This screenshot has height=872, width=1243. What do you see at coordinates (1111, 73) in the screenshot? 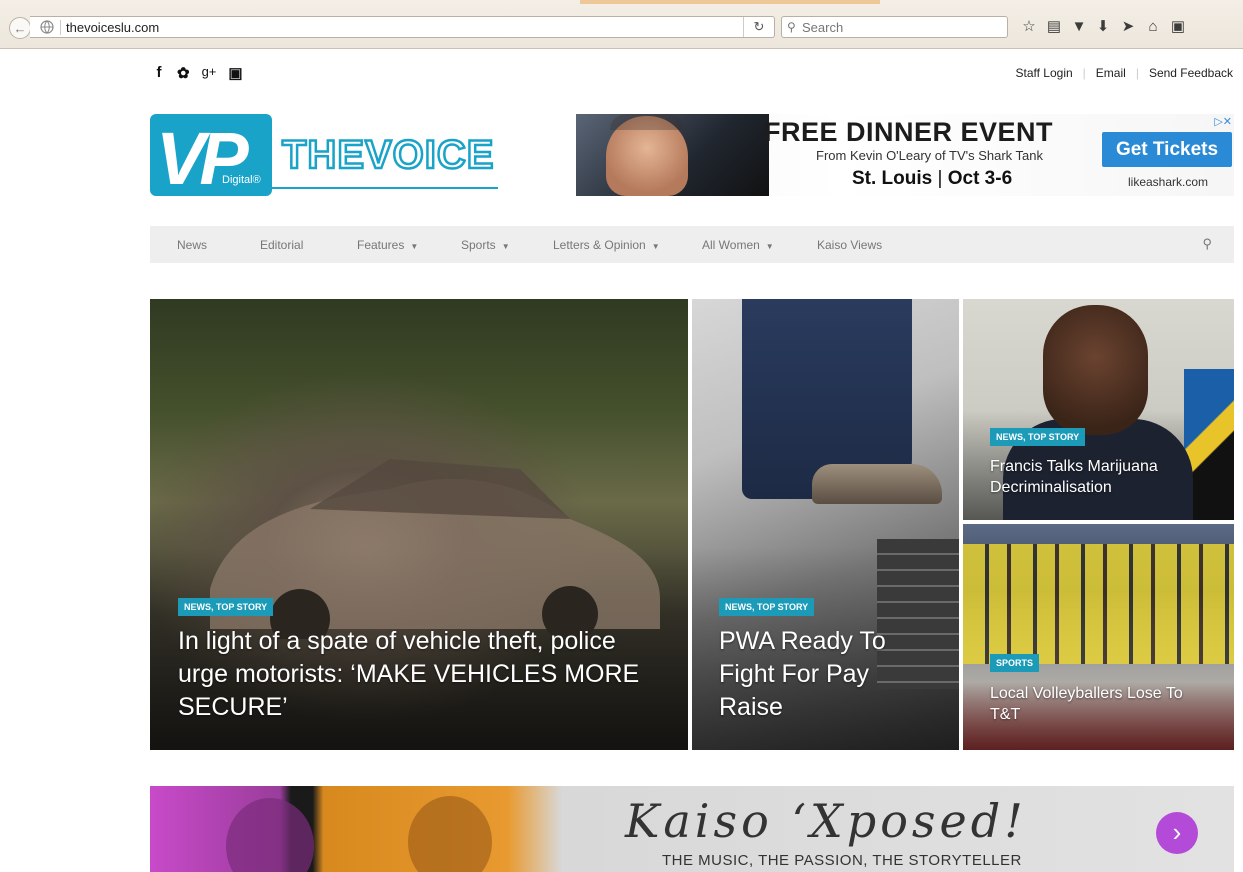
I see `email-link: Email` at bounding box center [1111, 73].